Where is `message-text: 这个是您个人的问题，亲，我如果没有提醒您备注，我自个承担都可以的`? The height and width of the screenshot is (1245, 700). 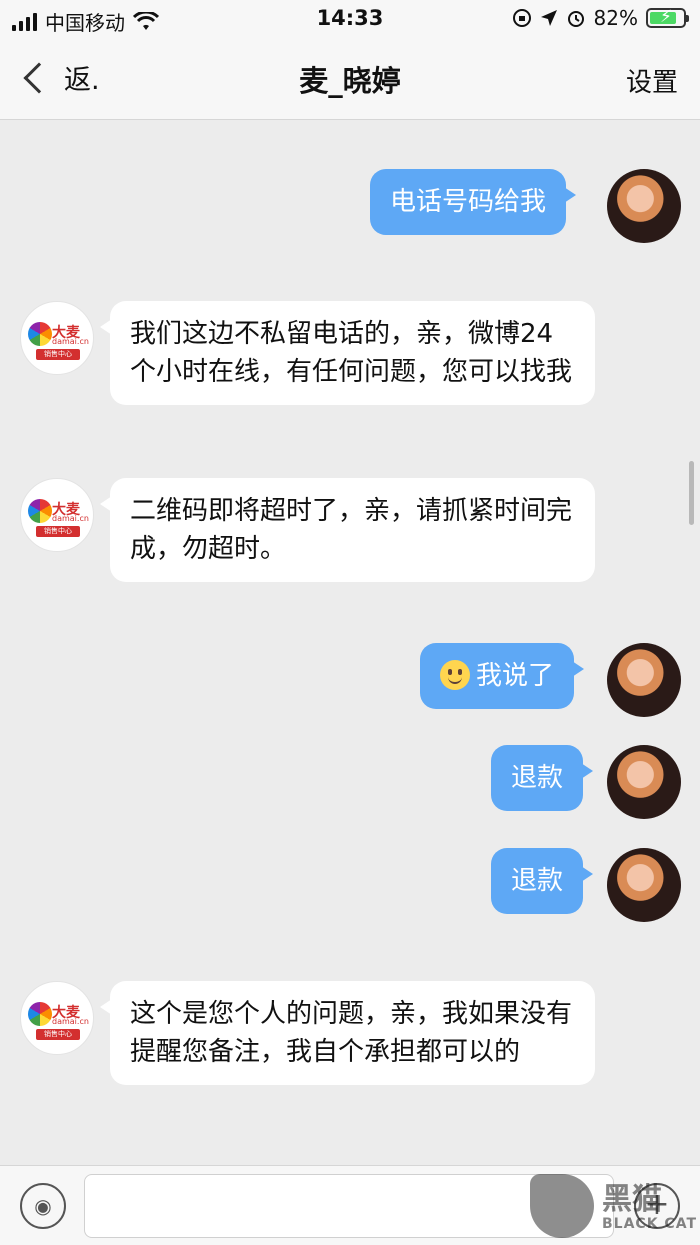 message-text: 这个是您个人的问题，亲，我如果没有提醒您备注，我自个承担都可以的 is located at coordinates (351, 1033).